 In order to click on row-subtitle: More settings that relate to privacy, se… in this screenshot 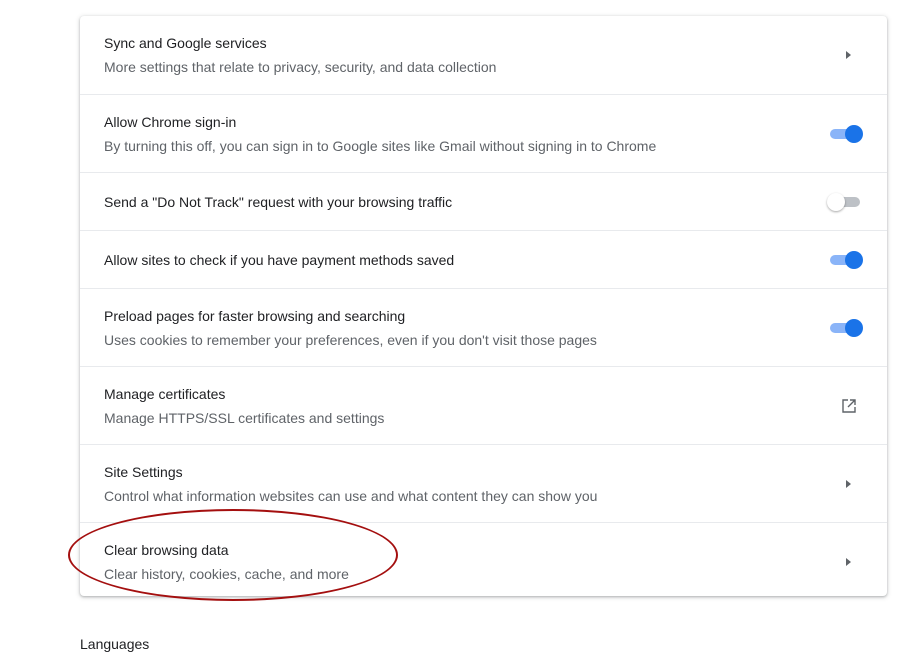, I will do `click(300, 67)`.